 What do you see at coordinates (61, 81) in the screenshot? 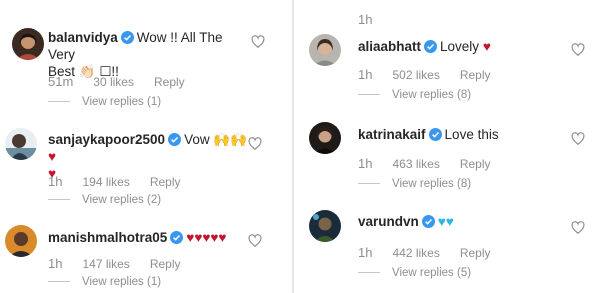
I see `comment-time: 51m` at bounding box center [61, 81].